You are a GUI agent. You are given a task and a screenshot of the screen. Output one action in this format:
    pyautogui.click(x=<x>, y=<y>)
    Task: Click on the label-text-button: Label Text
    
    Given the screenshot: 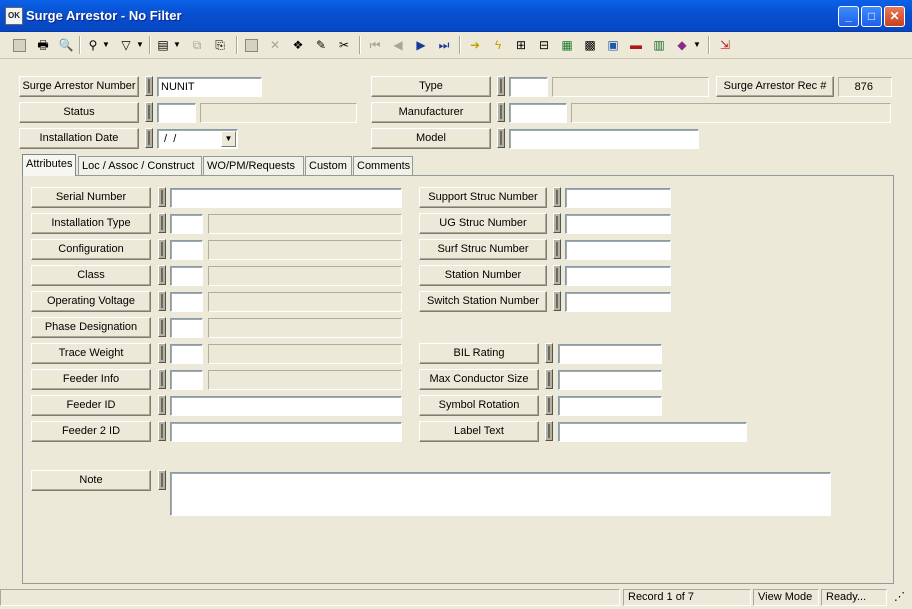 What is the action you would take?
    pyautogui.click(x=479, y=431)
    